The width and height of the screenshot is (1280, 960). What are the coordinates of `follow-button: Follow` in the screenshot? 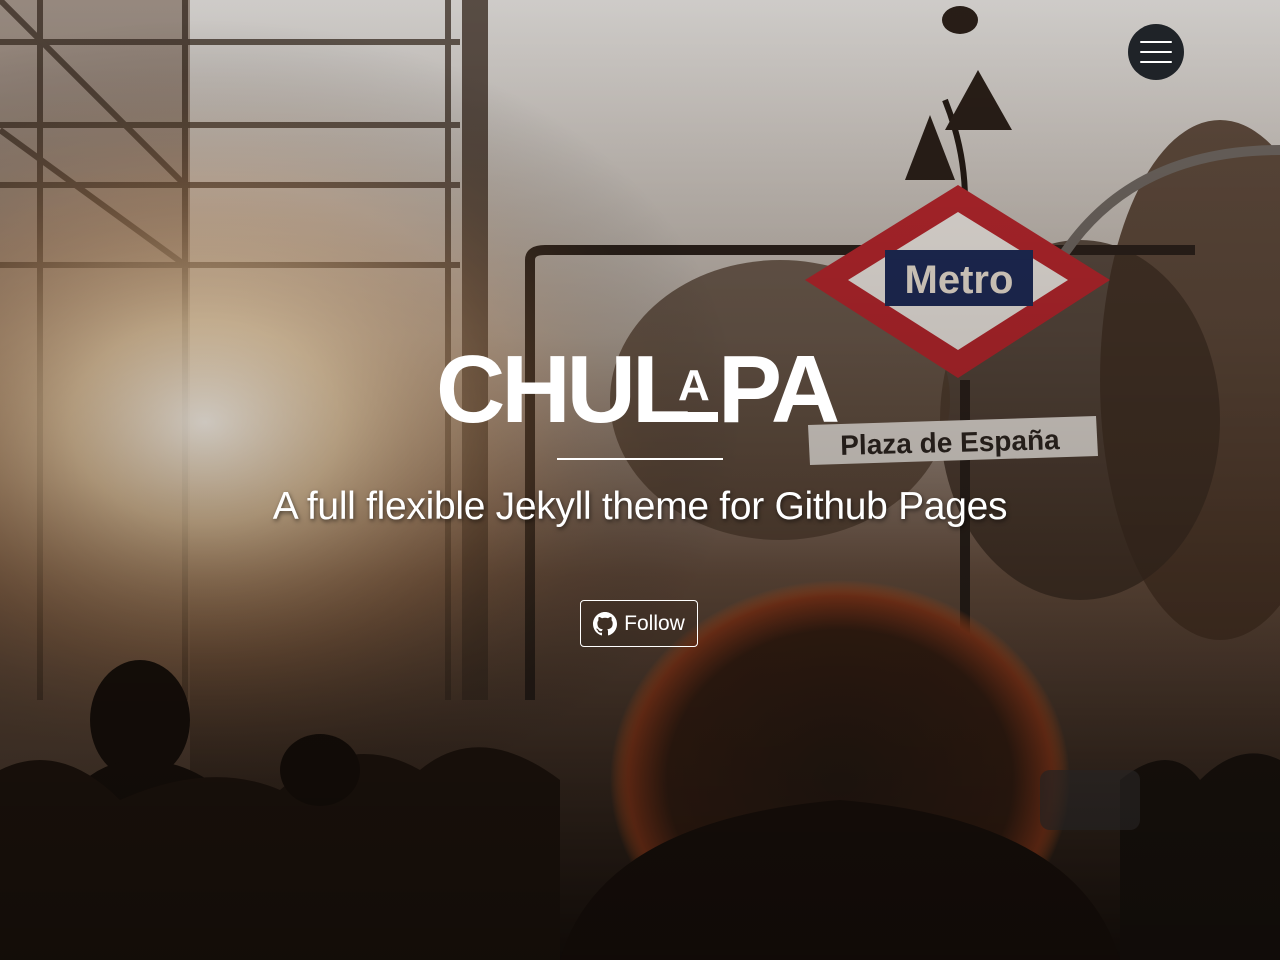 It's located at (639, 623).